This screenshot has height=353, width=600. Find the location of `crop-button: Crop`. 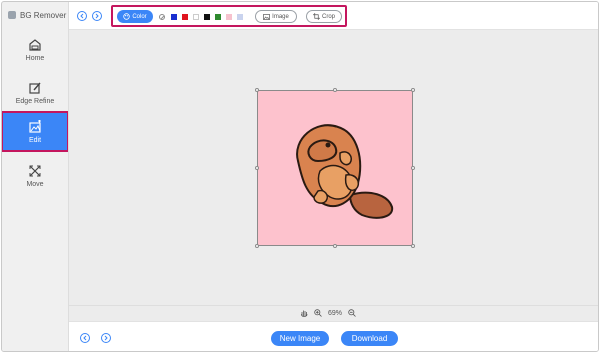

crop-button: Crop is located at coordinates (324, 16).